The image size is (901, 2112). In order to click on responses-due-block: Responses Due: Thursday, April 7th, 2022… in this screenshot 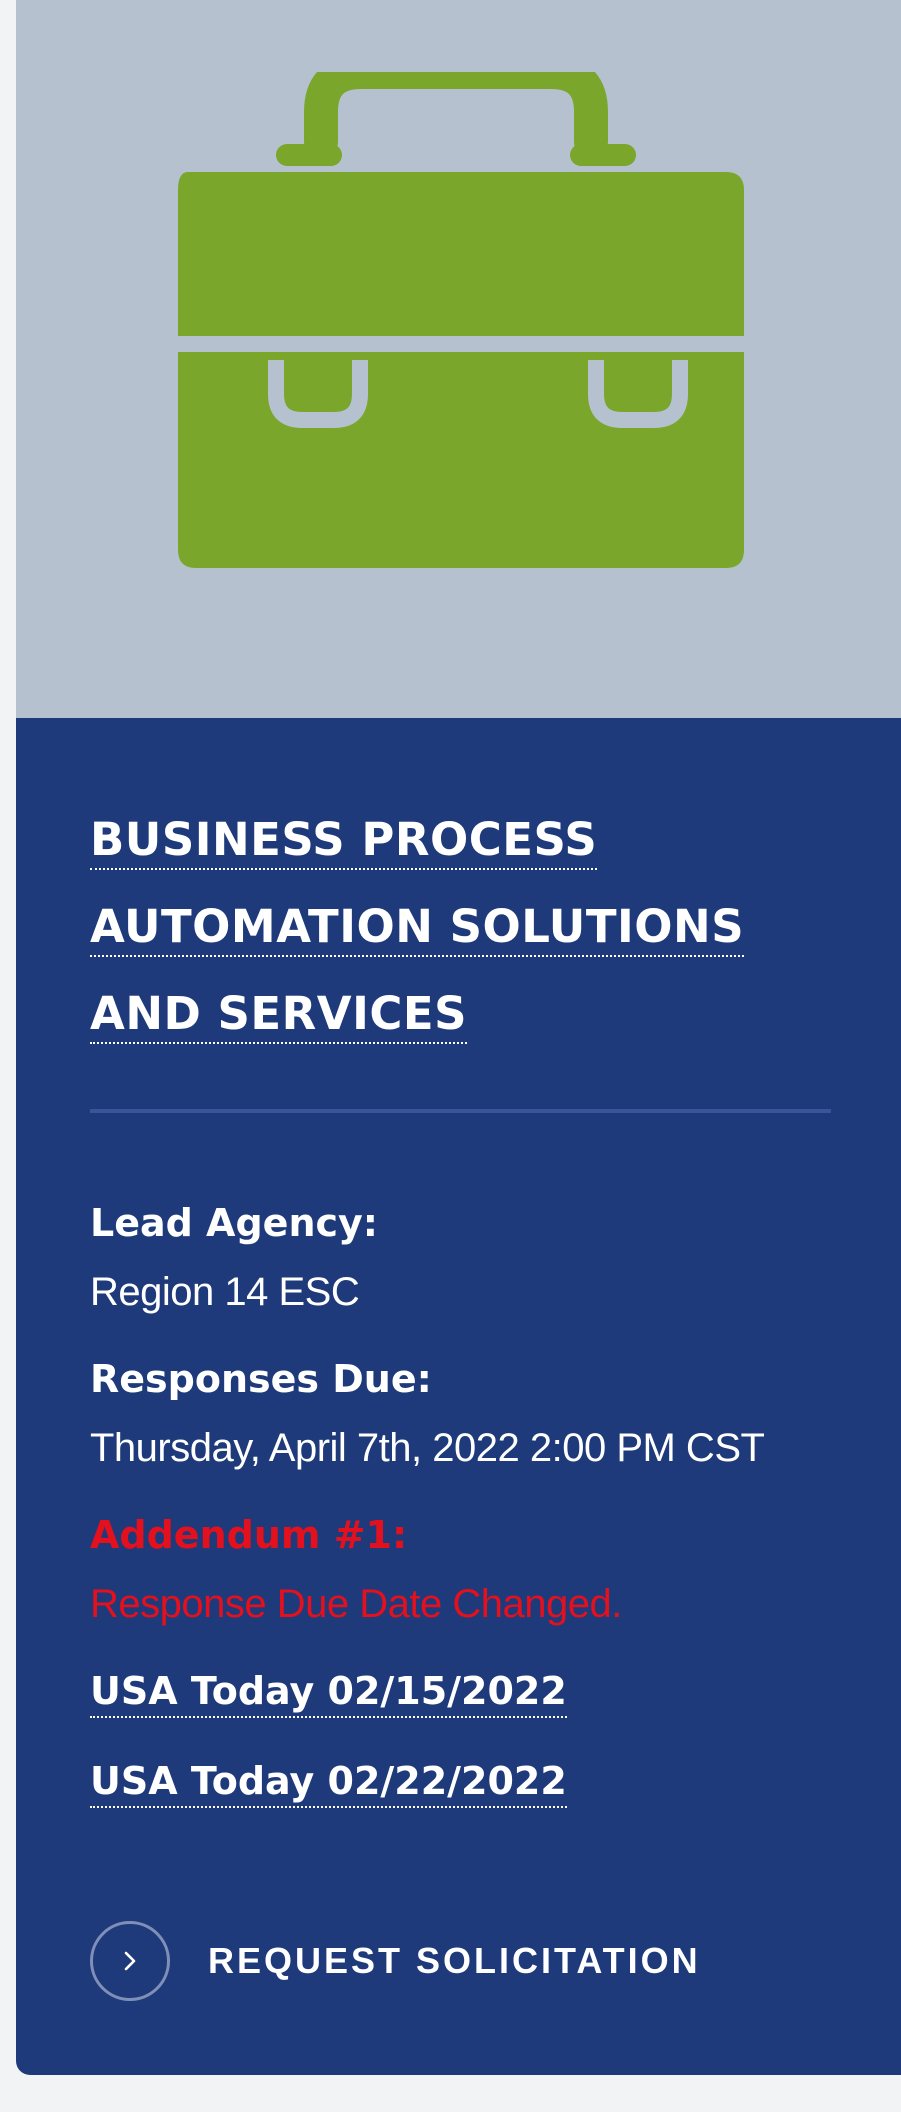, I will do `click(460, 1414)`.